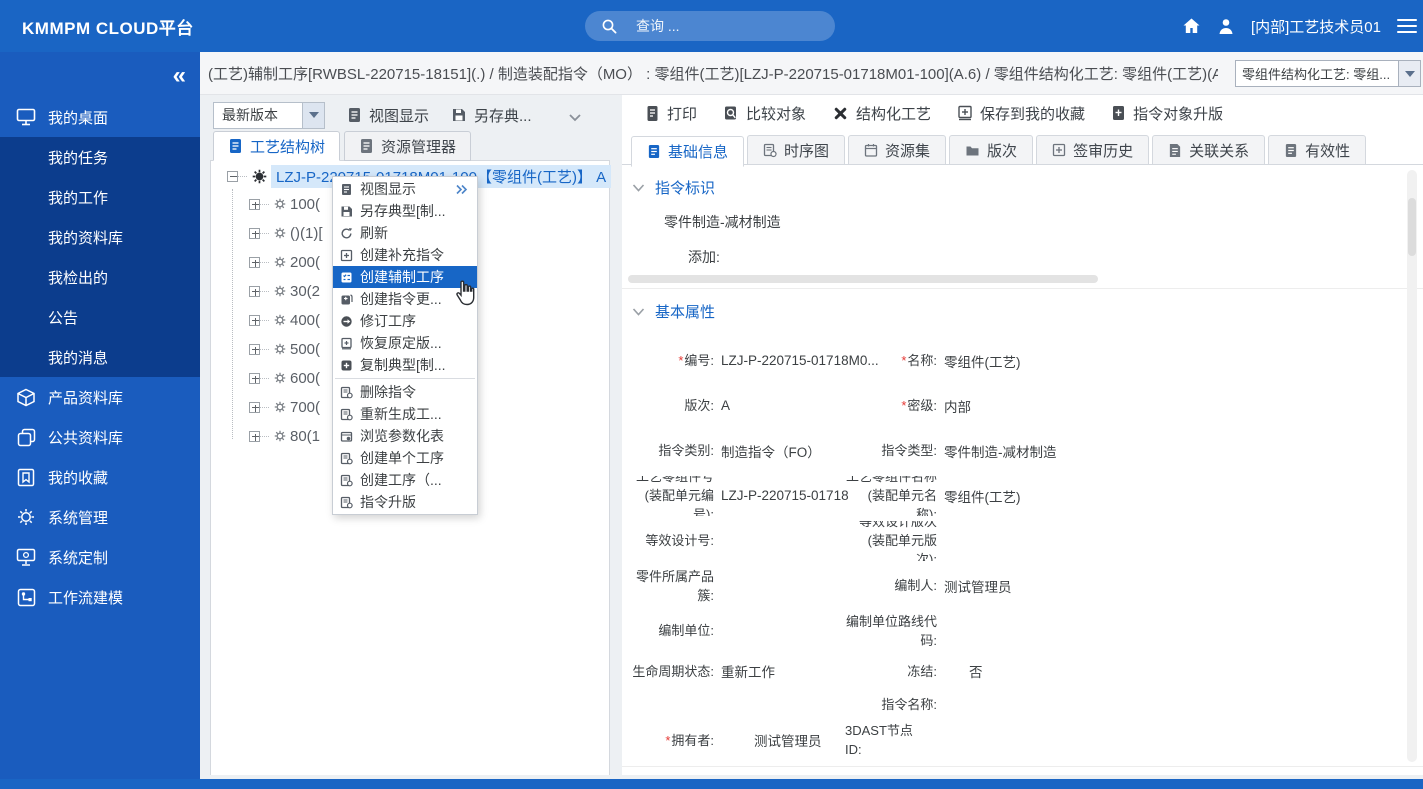 This screenshot has height=789, width=1423. I want to click on tab-effectivity: 有效性, so click(1317, 150).